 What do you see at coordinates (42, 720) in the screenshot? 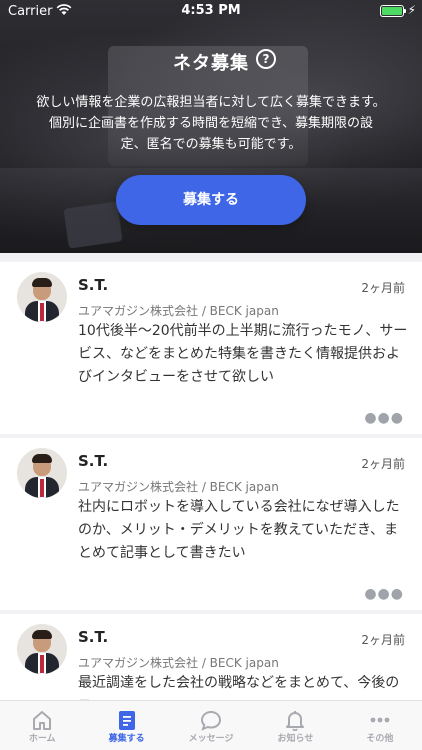
I see `home-icon` at bounding box center [42, 720].